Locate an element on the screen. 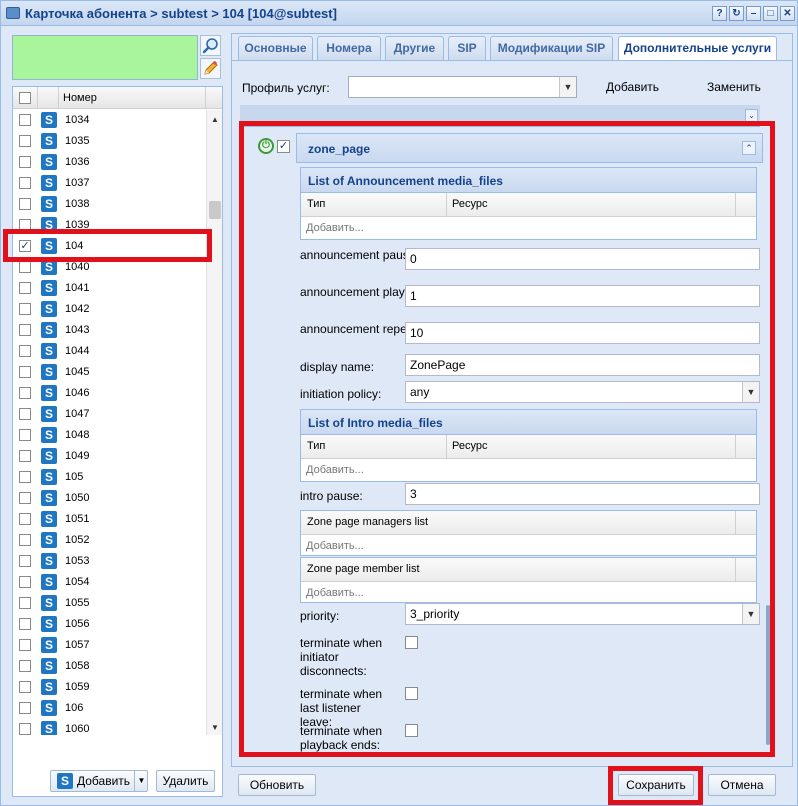  tab-additional-services: Дополнительные услуги is located at coordinates (697, 48).